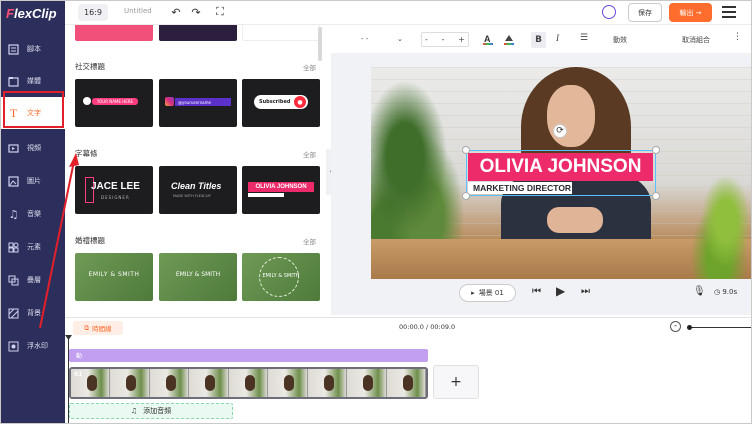  Describe the element at coordinates (220, 12) in the screenshot. I see `fullscreen-icon: ⛶` at that location.